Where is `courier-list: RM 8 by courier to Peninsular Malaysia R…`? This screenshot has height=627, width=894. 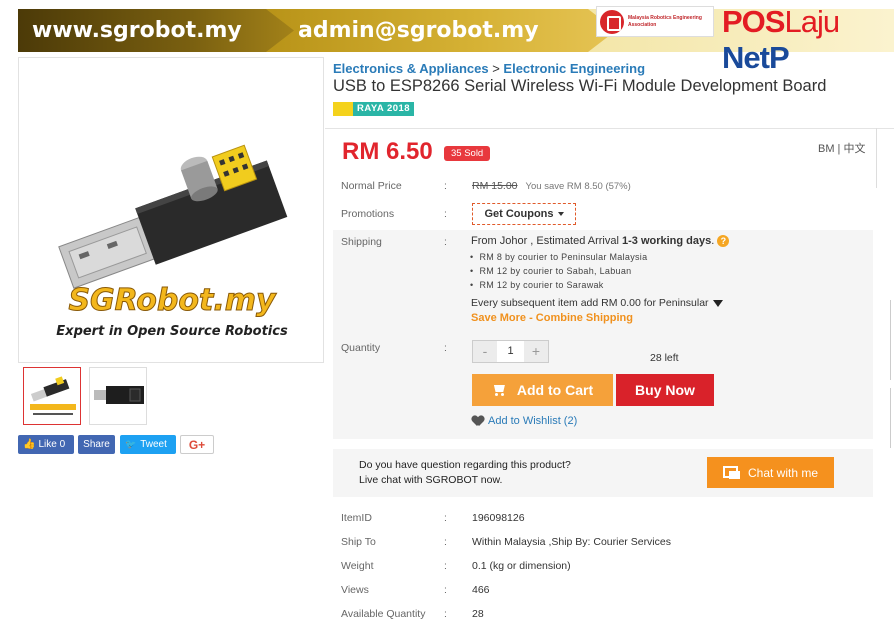
courier-list: RM 8 by courier to Peninsular Malaysia R… is located at coordinates (558, 271).